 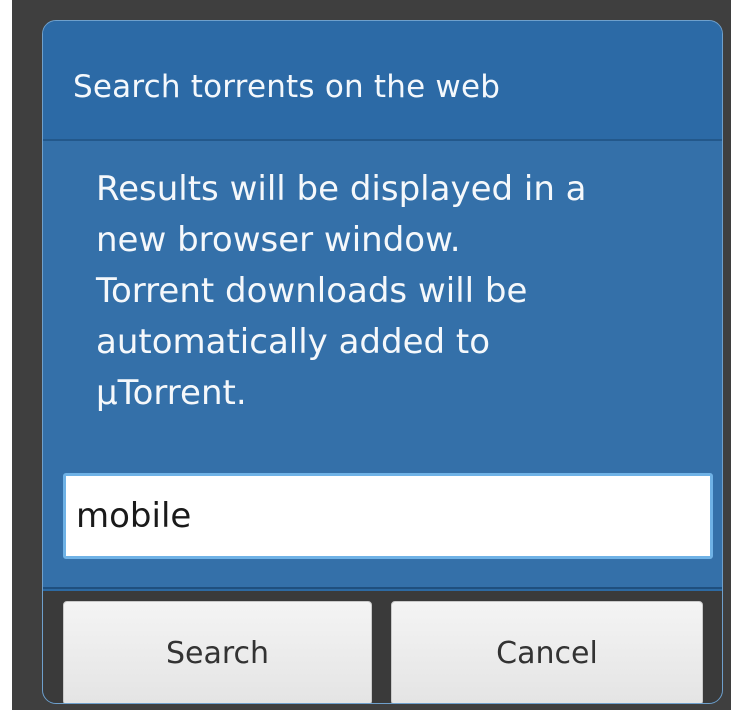 What do you see at coordinates (341, 189) in the screenshot?
I see `message-line: Results will be displayed in a` at bounding box center [341, 189].